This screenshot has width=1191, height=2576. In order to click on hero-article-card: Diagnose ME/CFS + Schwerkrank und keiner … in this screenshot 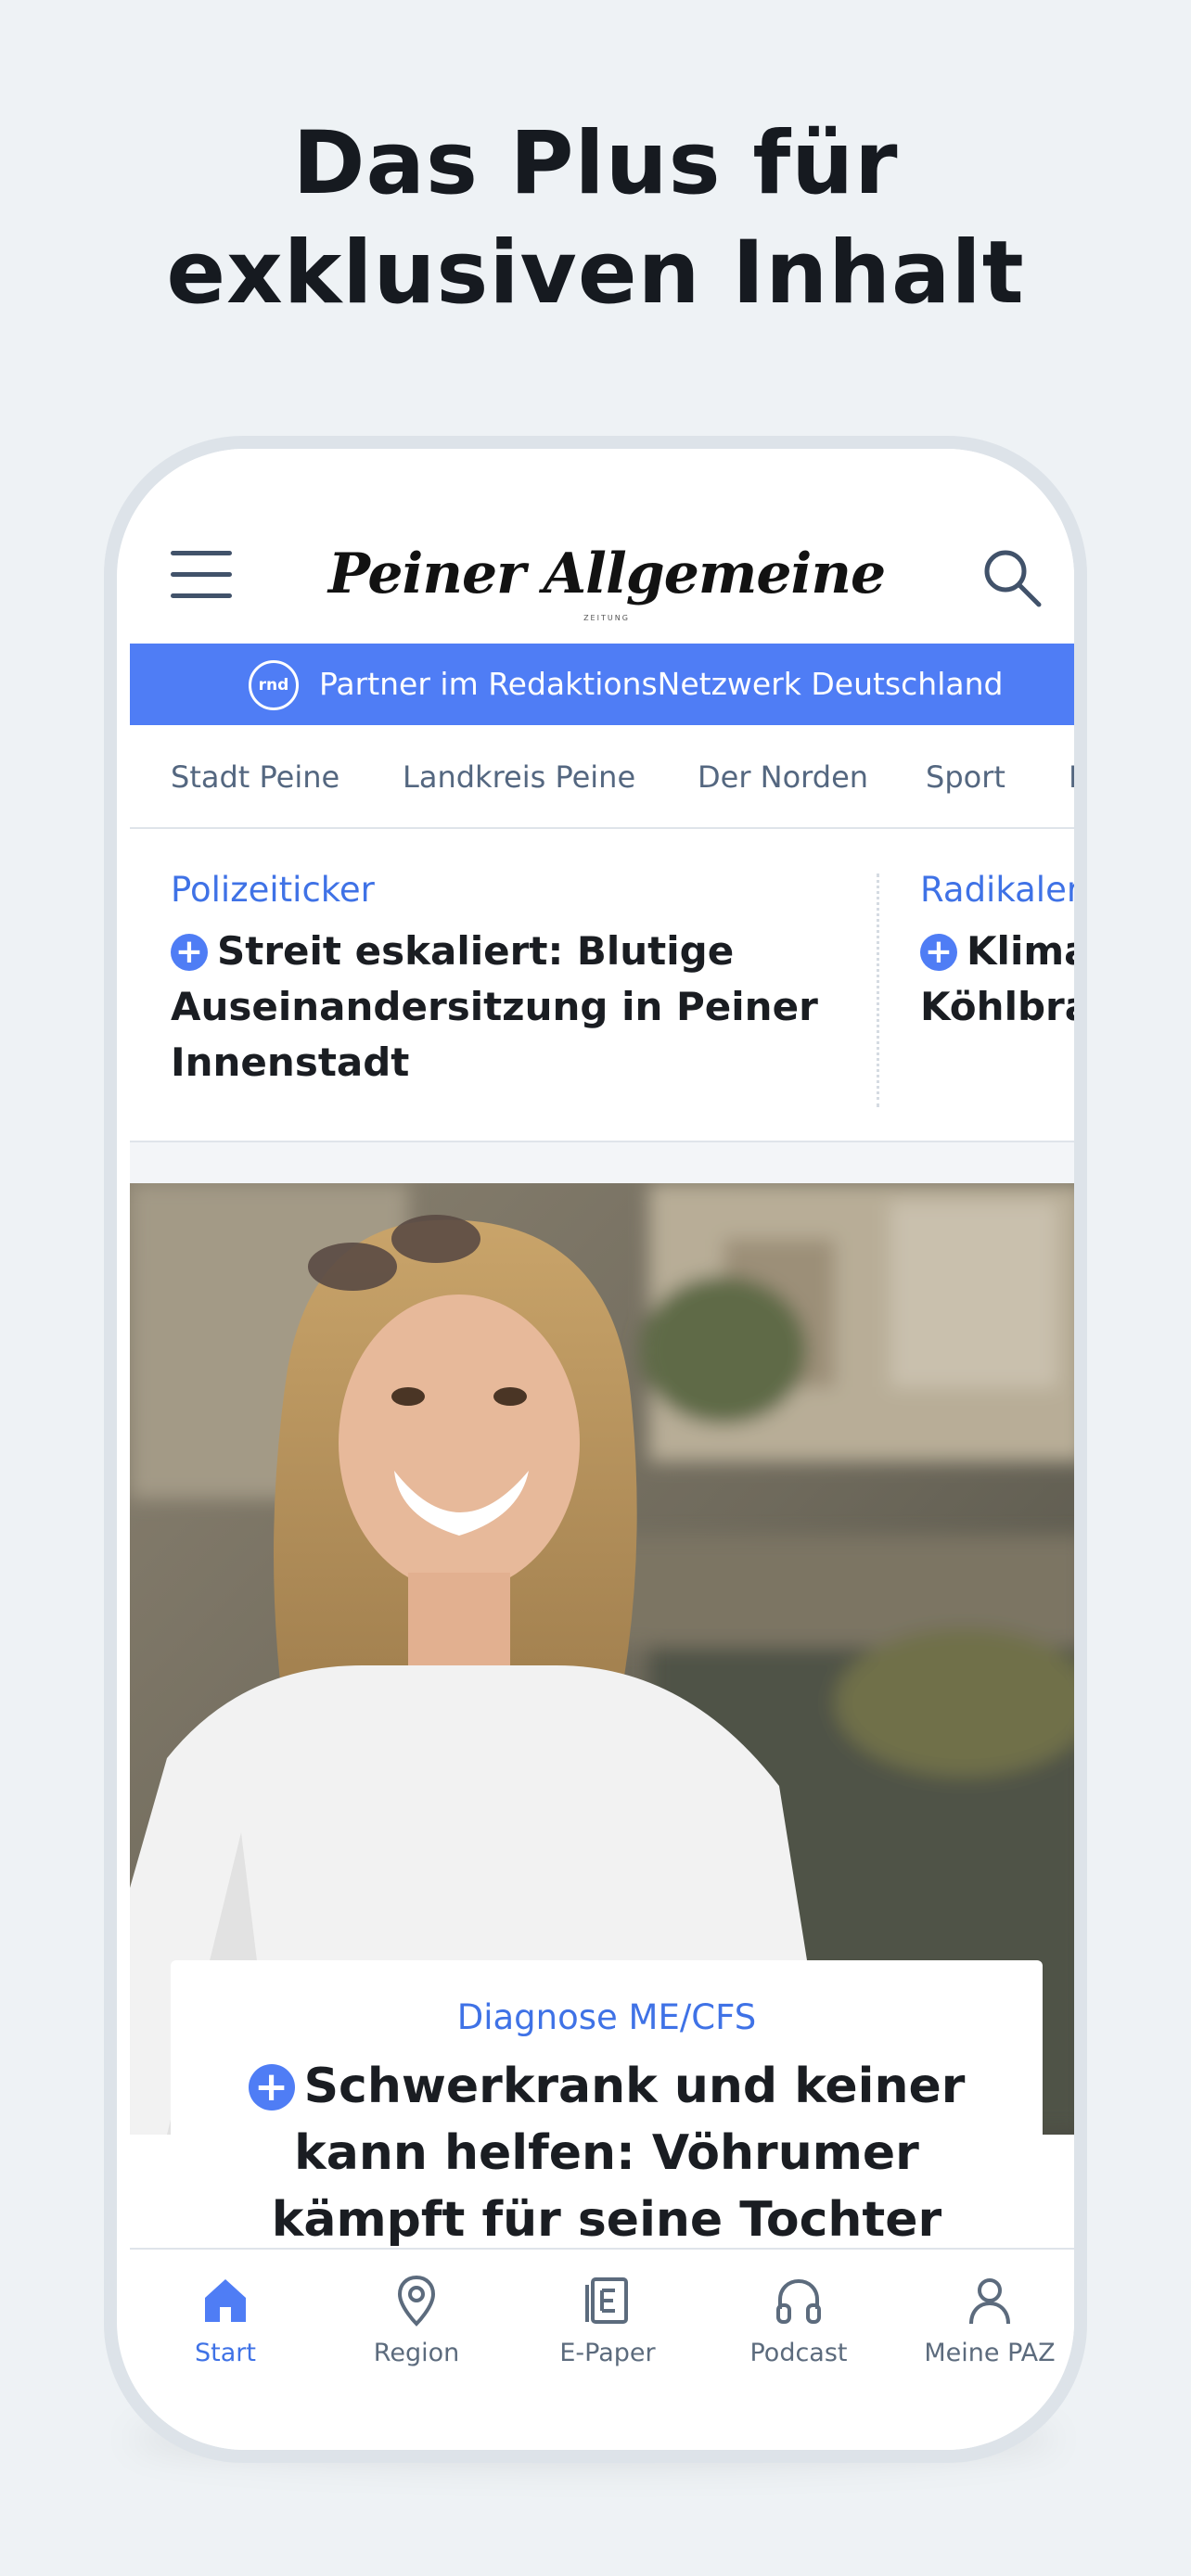, I will do `click(607, 2127)`.